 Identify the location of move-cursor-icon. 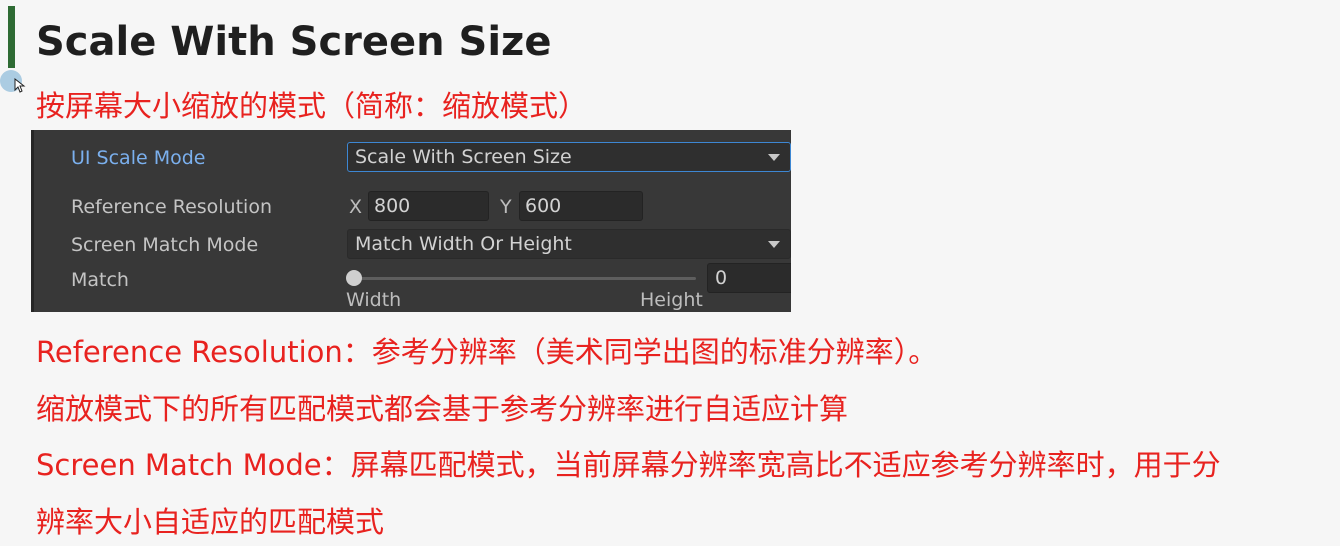
(20, 85).